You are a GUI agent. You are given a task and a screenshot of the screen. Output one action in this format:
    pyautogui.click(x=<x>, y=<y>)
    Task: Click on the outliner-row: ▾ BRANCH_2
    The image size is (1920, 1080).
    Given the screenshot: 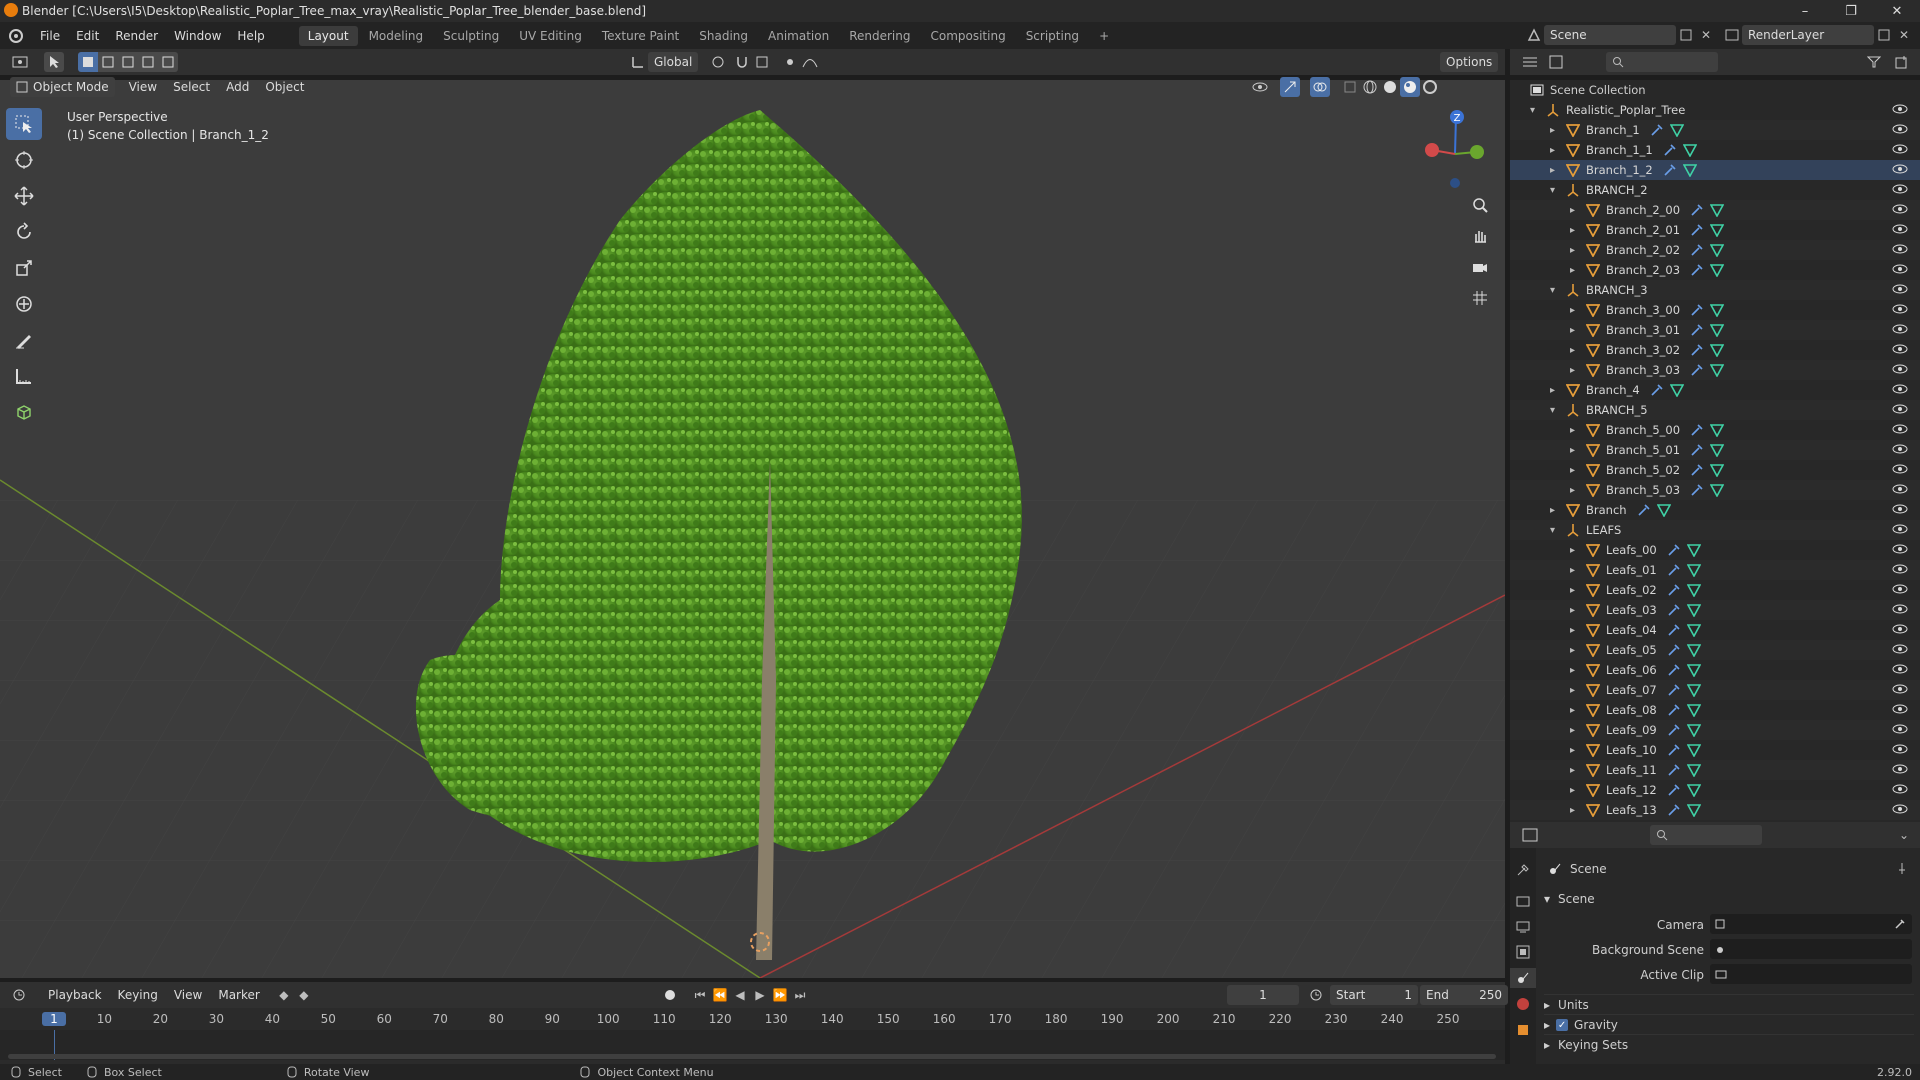 What is the action you would take?
    pyautogui.click(x=1715, y=190)
    